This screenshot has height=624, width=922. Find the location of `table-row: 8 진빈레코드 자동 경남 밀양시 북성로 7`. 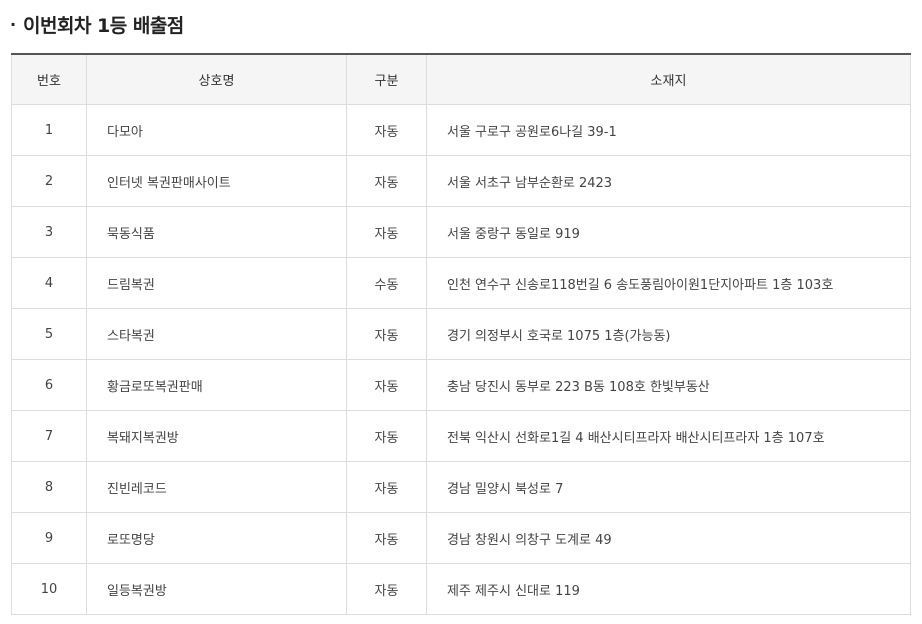

table-row: 8 진빈레코드 자동 경남 밀양시 북성로 7 is located at coordinates (461, 487).